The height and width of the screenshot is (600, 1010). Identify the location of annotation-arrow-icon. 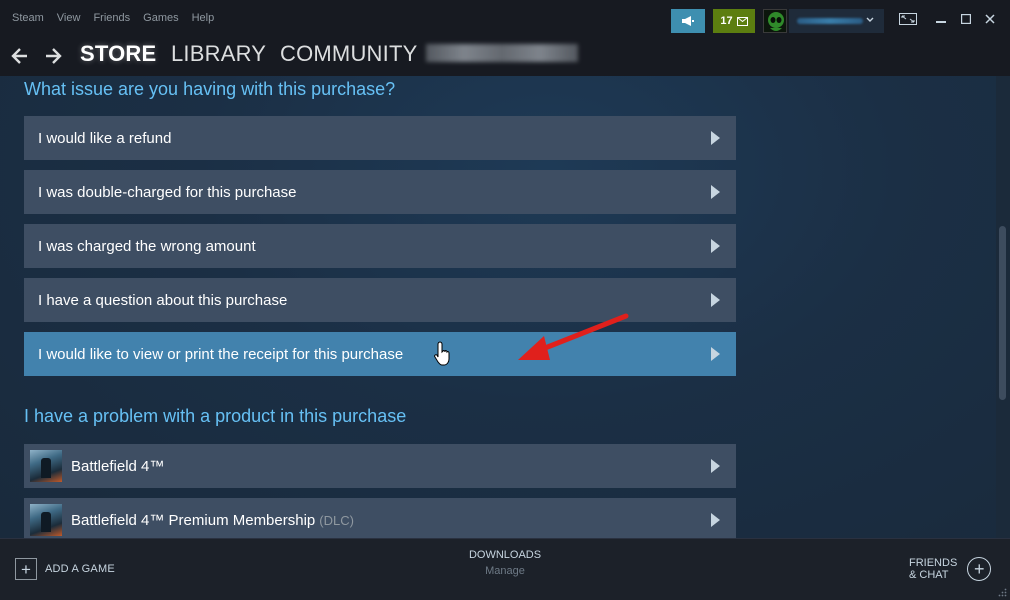
(573, 336).